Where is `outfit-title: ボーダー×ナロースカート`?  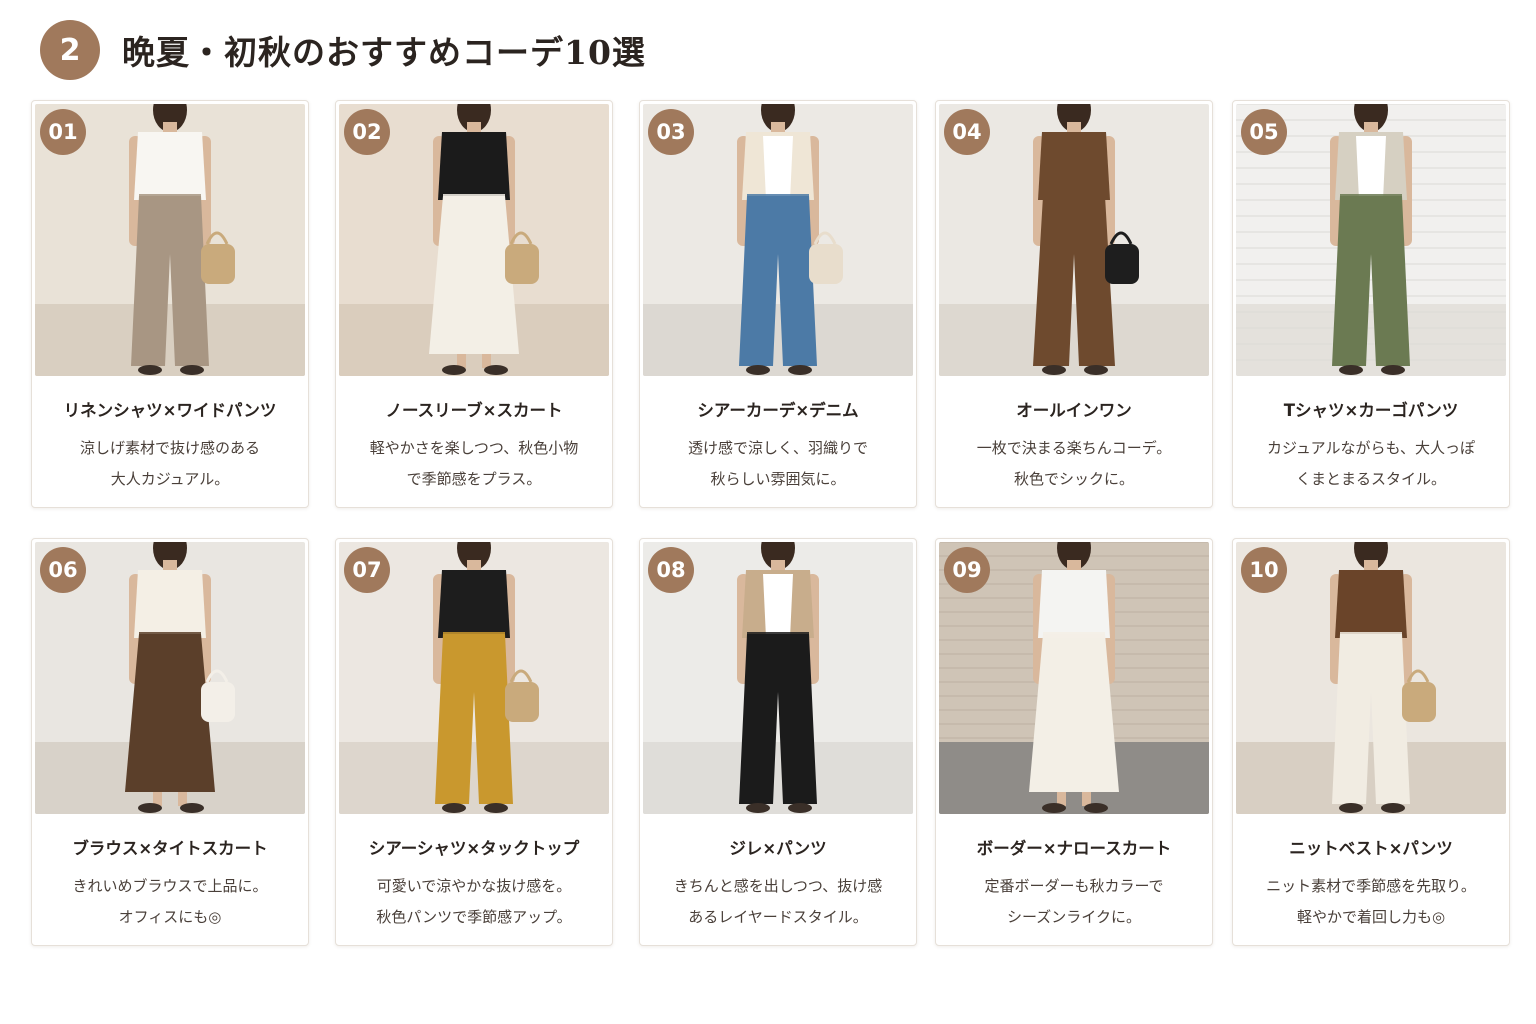
outfit-title: ボーダー×ナロースカート is located at coordinates (1074, 848).